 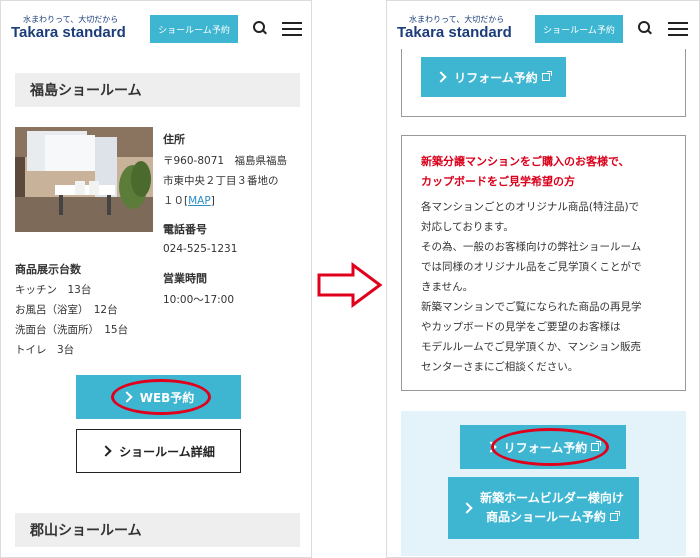 I want to click on display-item: 洗面台（洗面所） 15台, so click(x=72, y=330).